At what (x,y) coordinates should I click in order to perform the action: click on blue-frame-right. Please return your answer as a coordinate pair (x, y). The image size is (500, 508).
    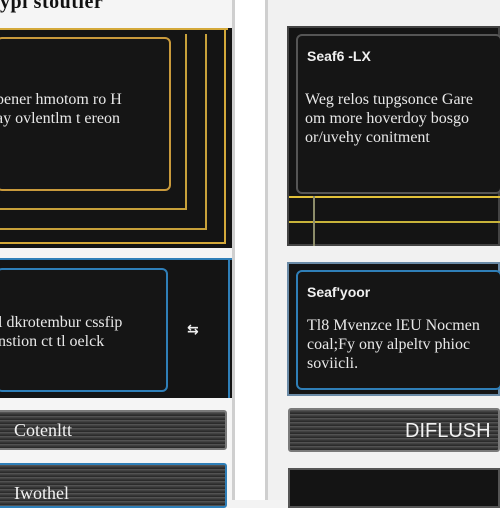
    Looking at the image, I should click on (229, 328).